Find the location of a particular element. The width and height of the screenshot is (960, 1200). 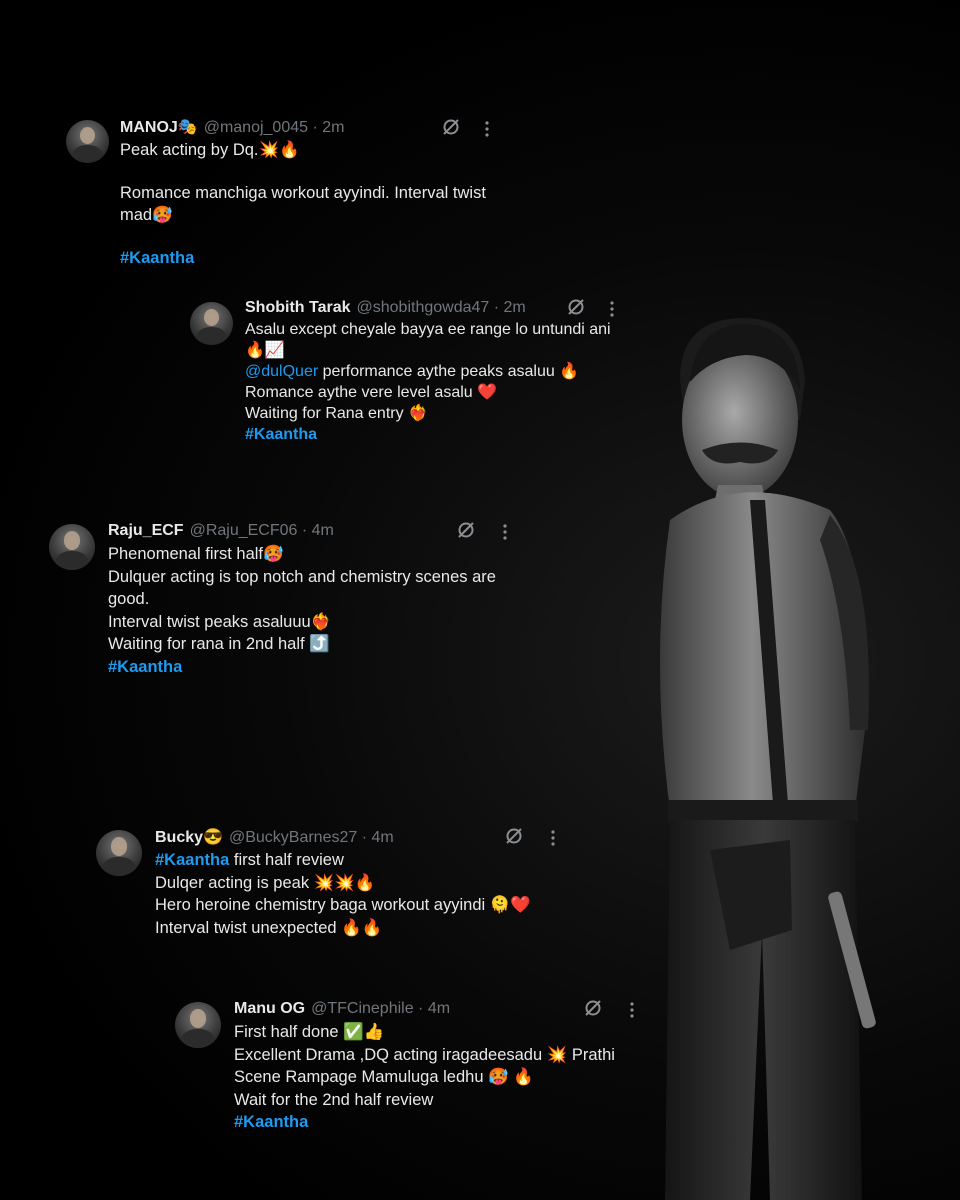

tweet-line: Dulqer acting is peak 💥💥🔥 is located at coordinates (265, 882).